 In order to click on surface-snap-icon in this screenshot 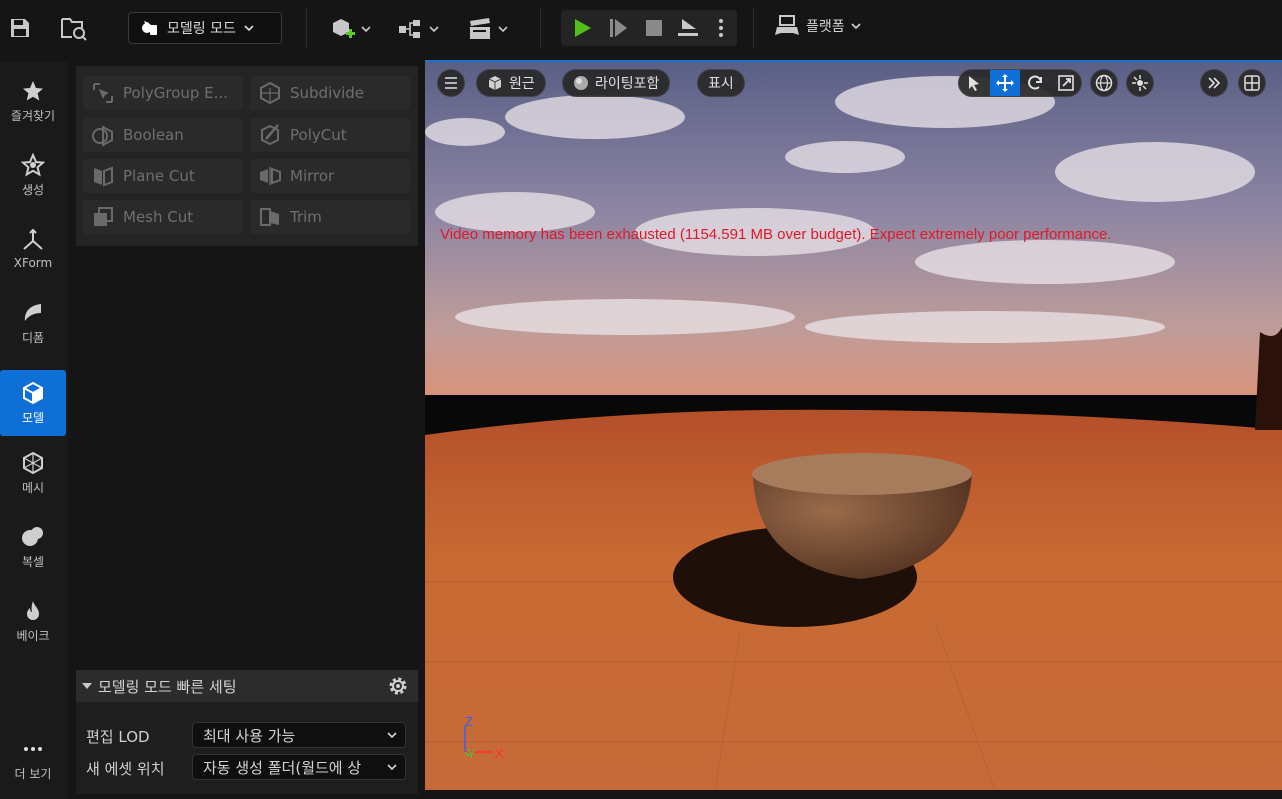, I will do `click(1140, 83)`.